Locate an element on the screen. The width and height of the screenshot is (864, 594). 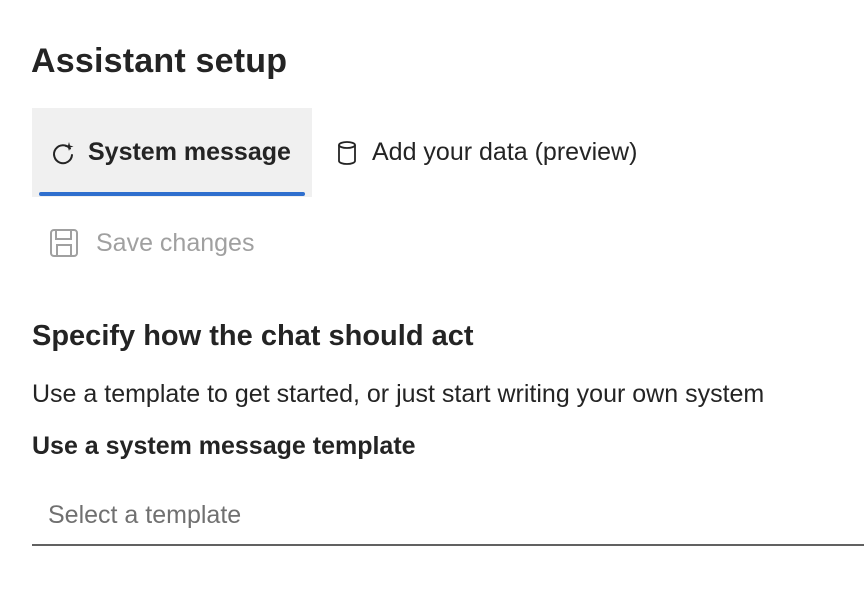
page-title: Assistant setup is located at coordinates (159, 61).